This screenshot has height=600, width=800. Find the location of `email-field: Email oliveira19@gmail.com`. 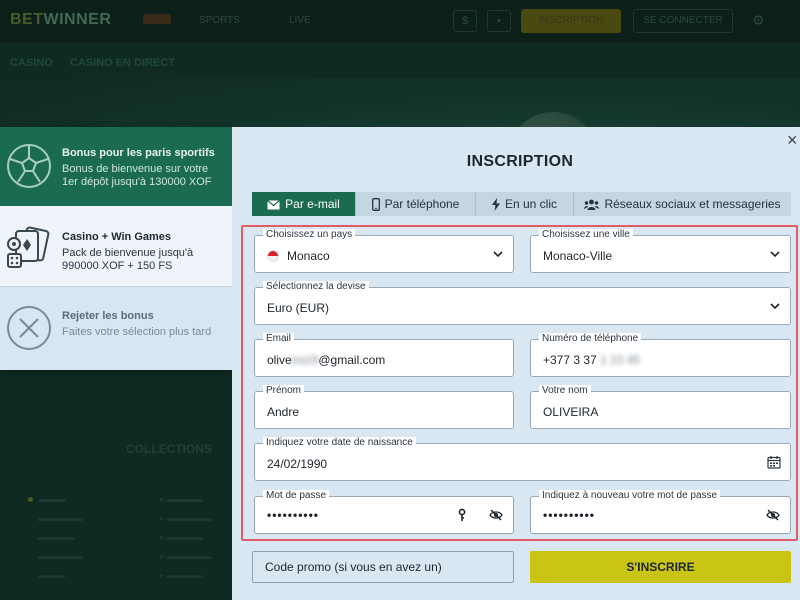

email-field: Email oliveira19@gmail.com is located at coordinates (384, 355).